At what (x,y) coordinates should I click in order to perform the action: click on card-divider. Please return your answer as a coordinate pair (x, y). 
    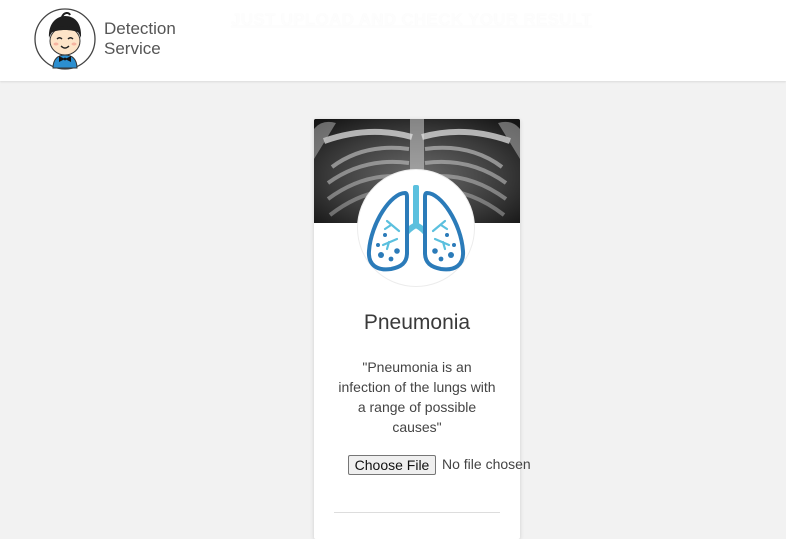
    Looking at the image, I should click on (417, 512).